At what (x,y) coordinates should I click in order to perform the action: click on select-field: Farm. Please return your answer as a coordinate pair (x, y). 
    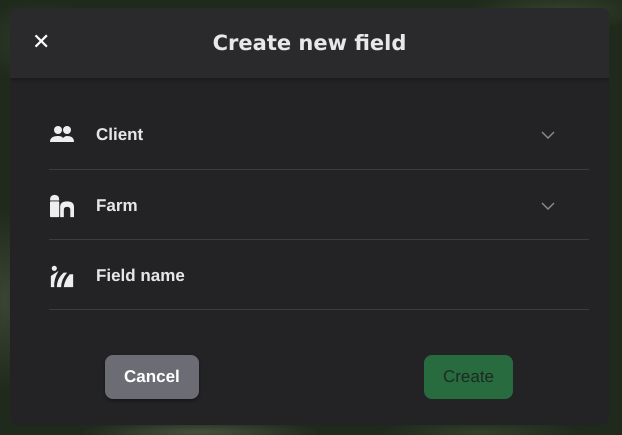
    Looking at the image, I should click on (319, 205).